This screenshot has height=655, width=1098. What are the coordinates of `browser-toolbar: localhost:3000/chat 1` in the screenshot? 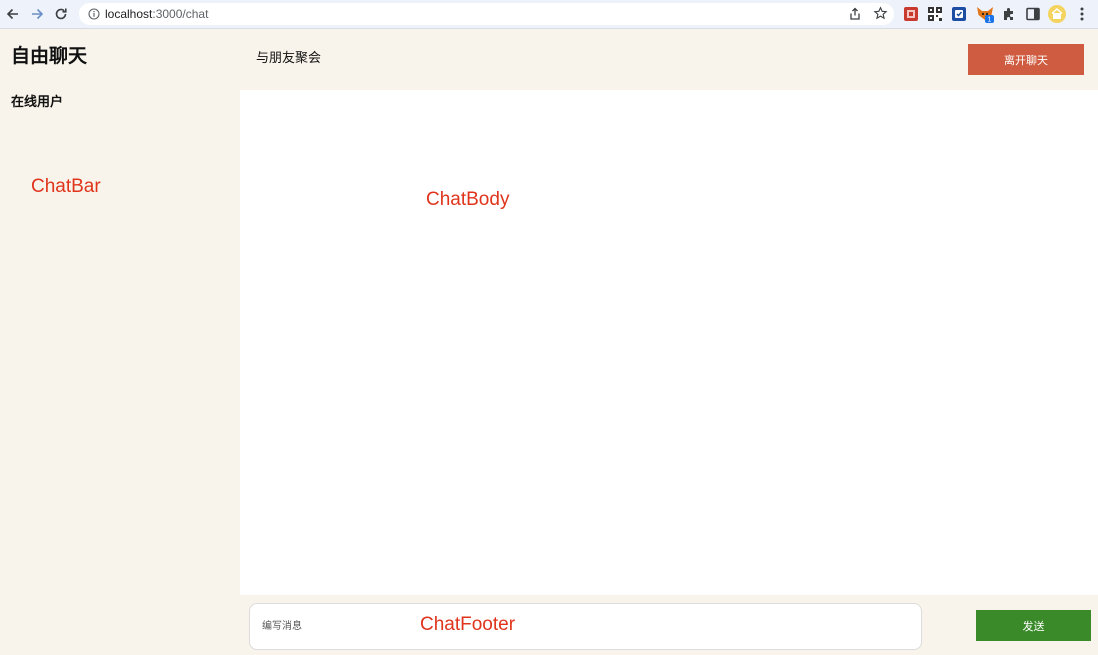 It's located at (549, 14).